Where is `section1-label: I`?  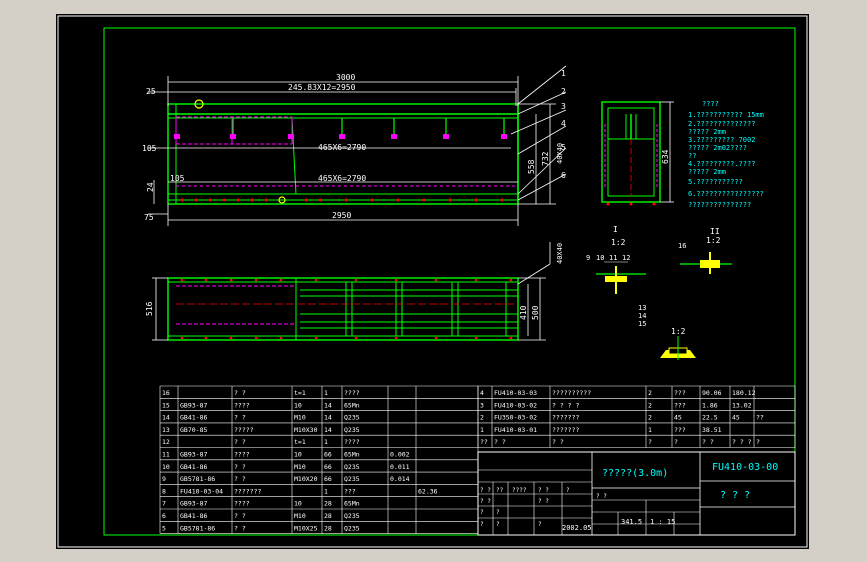
section1-label: I is located at coordinates (615, 229).